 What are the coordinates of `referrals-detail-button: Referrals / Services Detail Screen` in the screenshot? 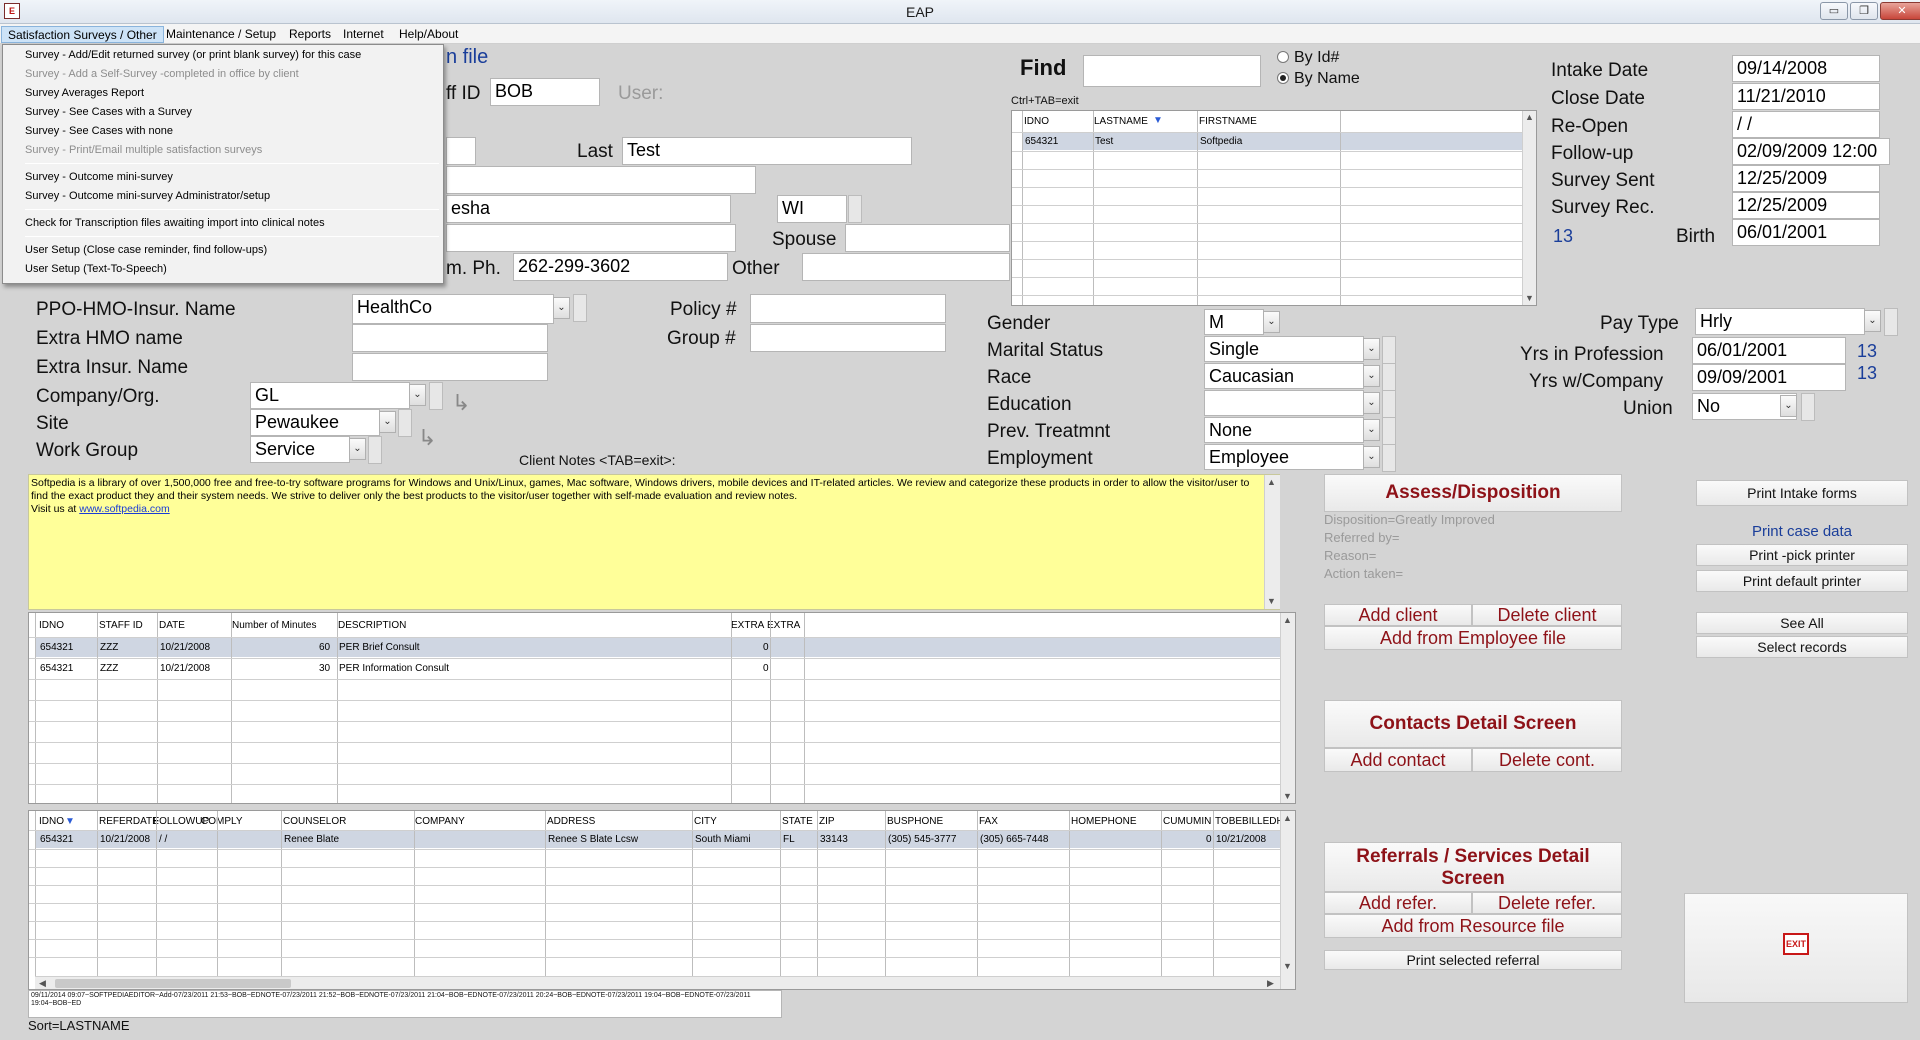 It's located at (1473, 867).